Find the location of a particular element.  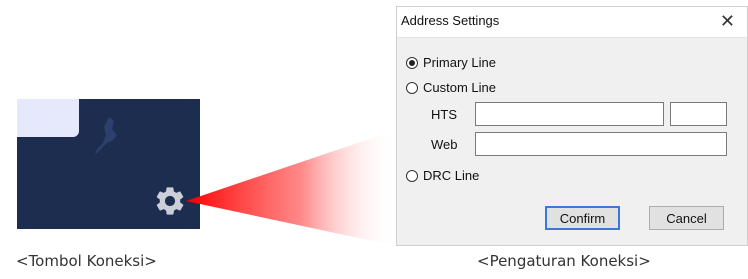

dialog-titlebar: Address Settings ✕ is located at coordinates (572, 22).